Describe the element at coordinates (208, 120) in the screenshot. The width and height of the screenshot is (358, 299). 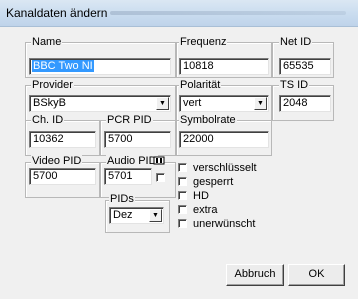
I see `symbolrate-label: Symbolrate` at that location.